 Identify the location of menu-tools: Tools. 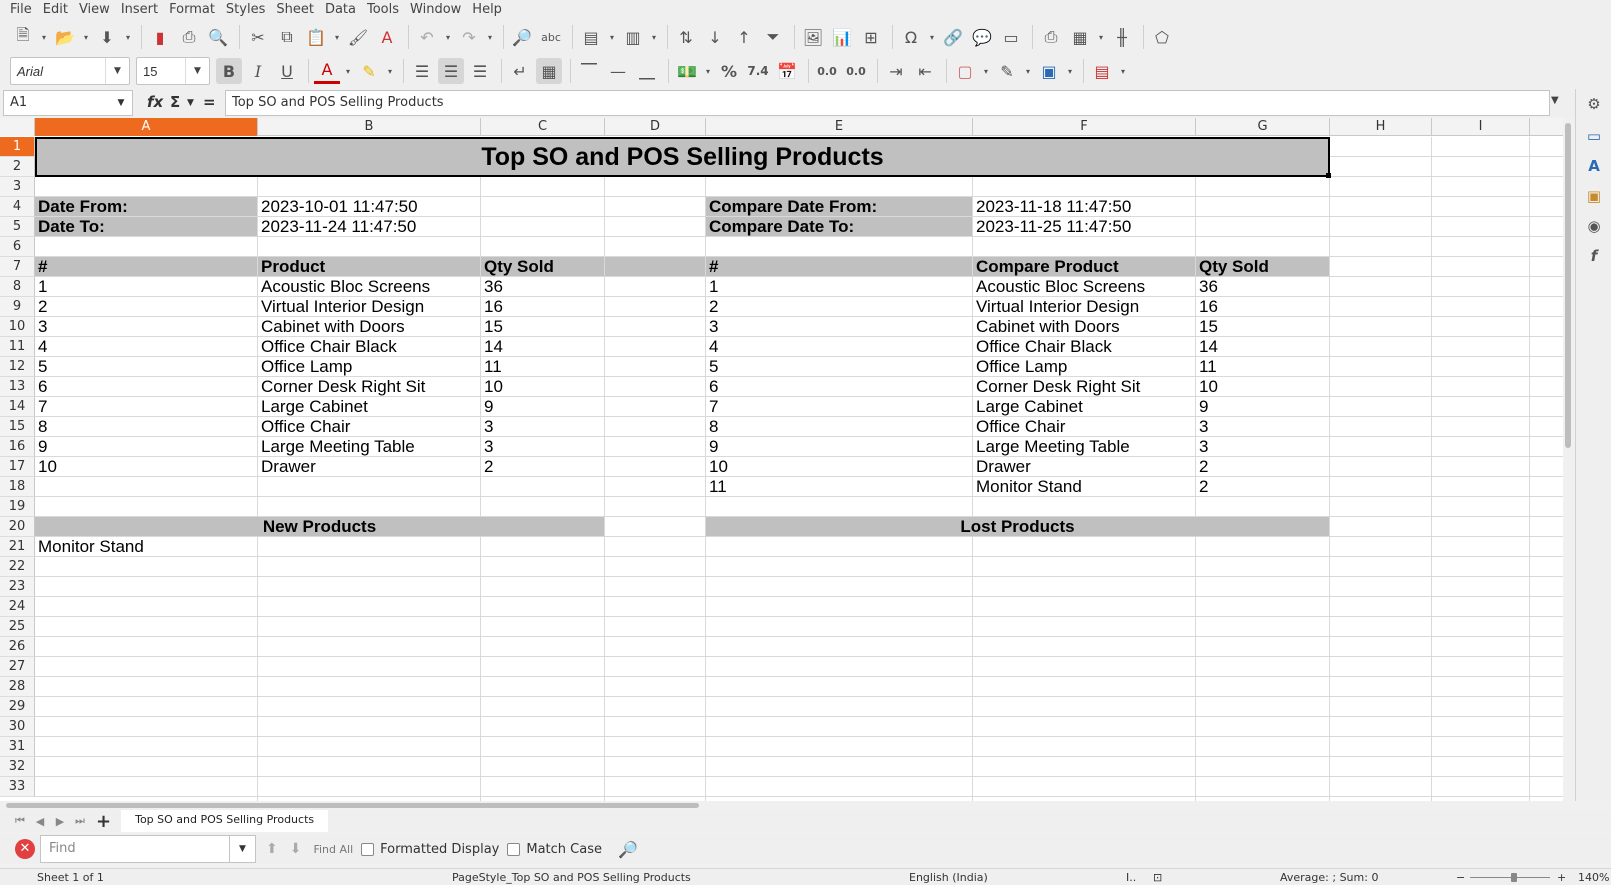
(384, 9).